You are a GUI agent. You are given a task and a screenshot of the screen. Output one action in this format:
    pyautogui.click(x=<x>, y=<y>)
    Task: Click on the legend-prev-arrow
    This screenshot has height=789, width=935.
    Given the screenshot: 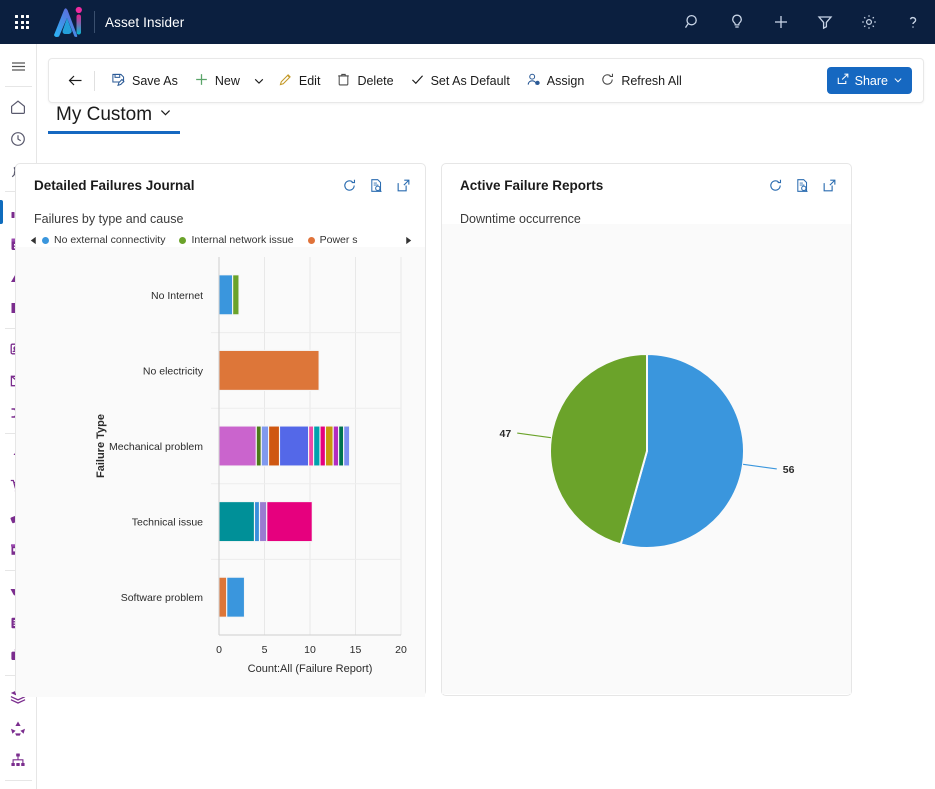 What is the action you would take?
    pyautogui.click(x=33, y=240)
    